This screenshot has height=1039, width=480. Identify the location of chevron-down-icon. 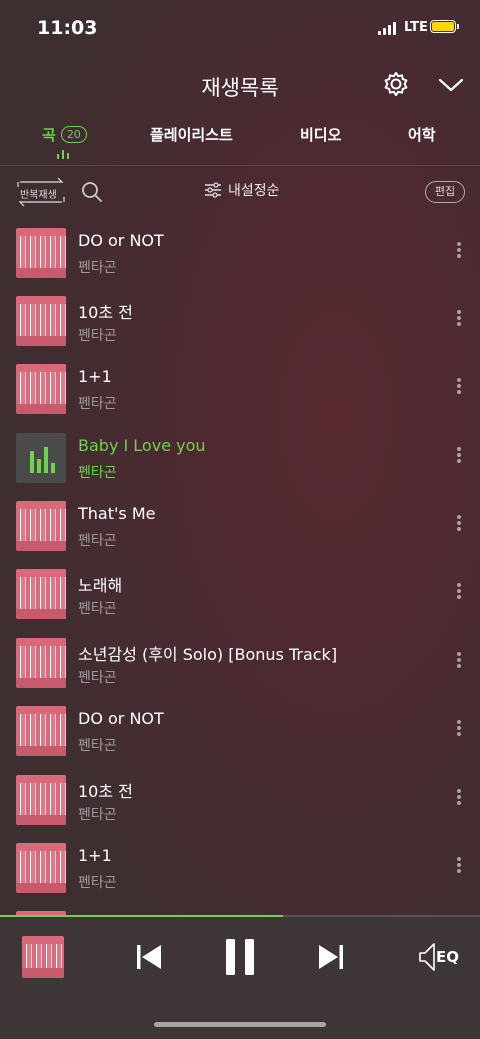
(451, 85).